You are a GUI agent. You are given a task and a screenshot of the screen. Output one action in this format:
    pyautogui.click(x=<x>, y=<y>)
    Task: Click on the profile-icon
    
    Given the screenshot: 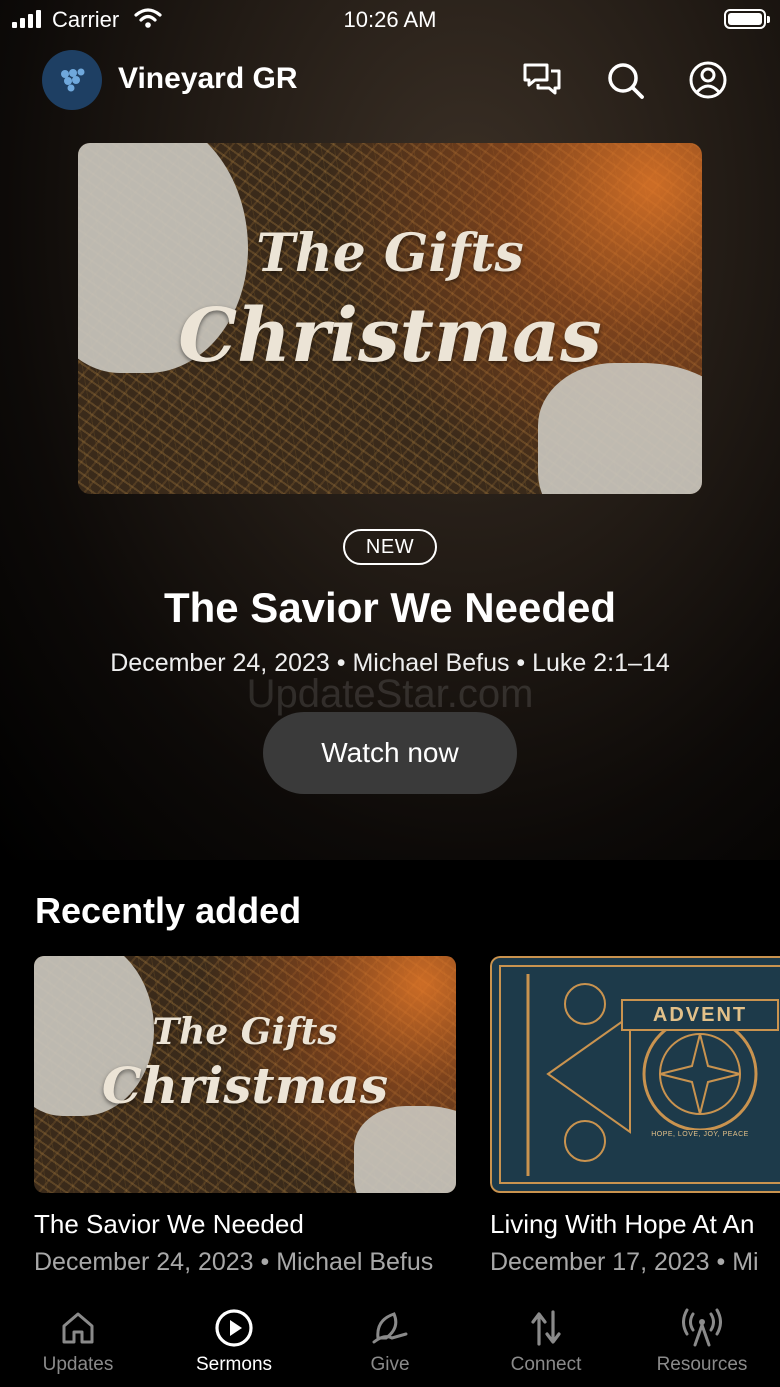 What is the action you would take?
    pyautogui.click(x=708, y=80)
    